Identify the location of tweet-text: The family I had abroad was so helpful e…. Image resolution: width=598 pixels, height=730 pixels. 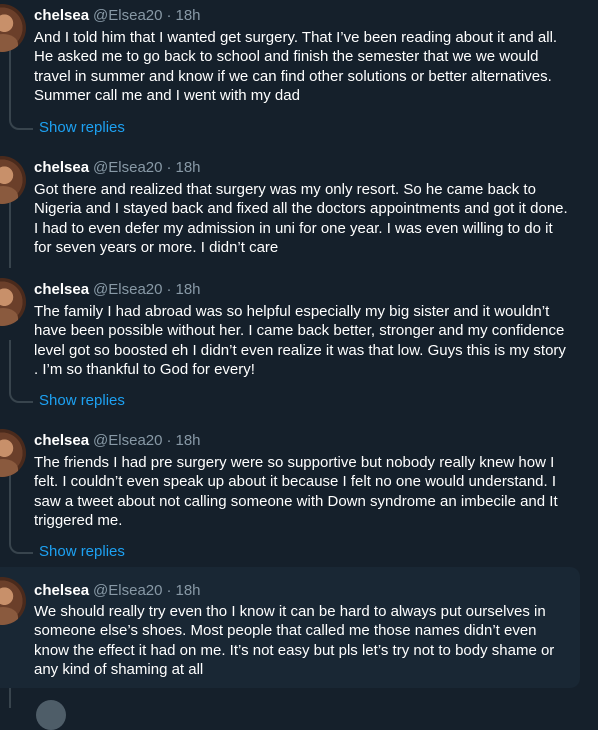
(300, 340).